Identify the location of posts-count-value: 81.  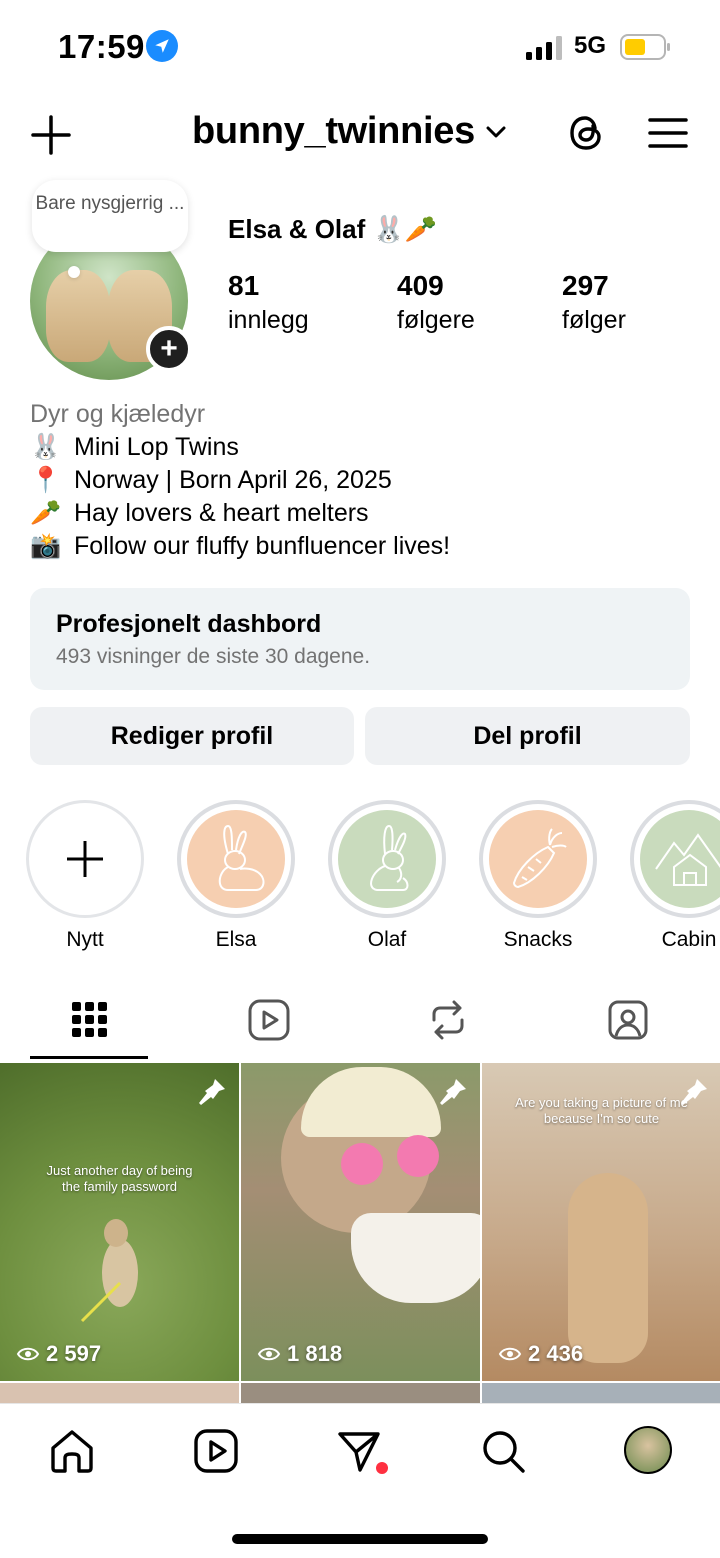
(244, 285).